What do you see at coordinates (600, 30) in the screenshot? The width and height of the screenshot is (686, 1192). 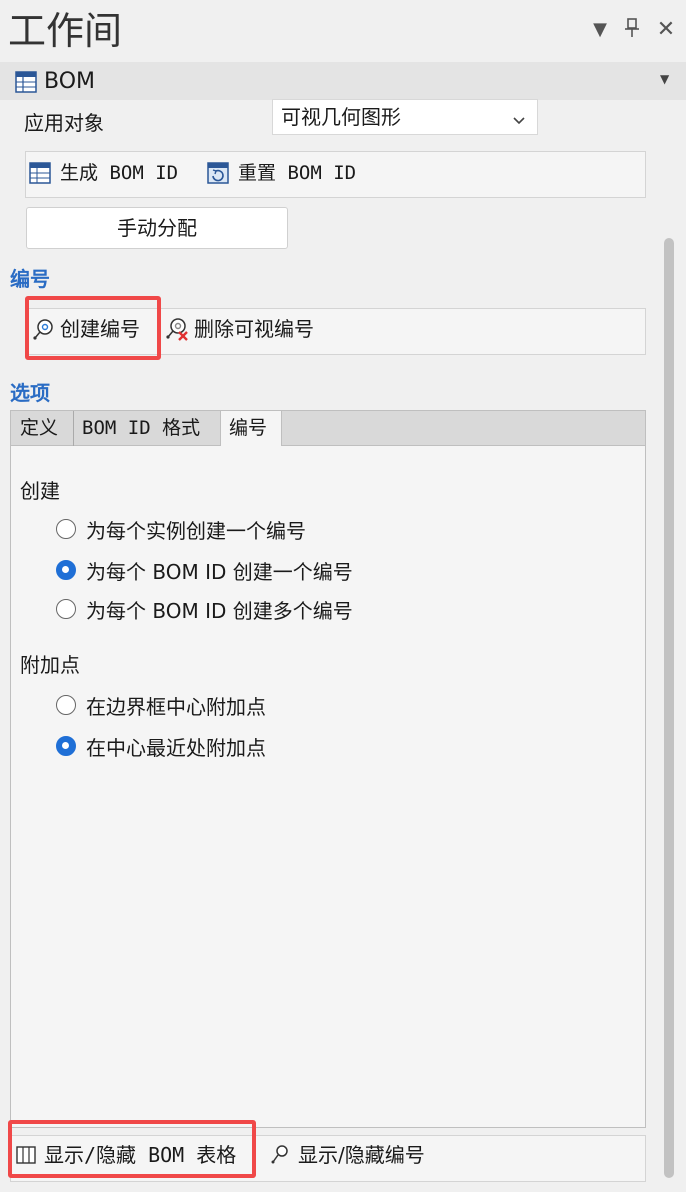 I see `triangle-down-icon: ▼` at bounding box center [600, 30].